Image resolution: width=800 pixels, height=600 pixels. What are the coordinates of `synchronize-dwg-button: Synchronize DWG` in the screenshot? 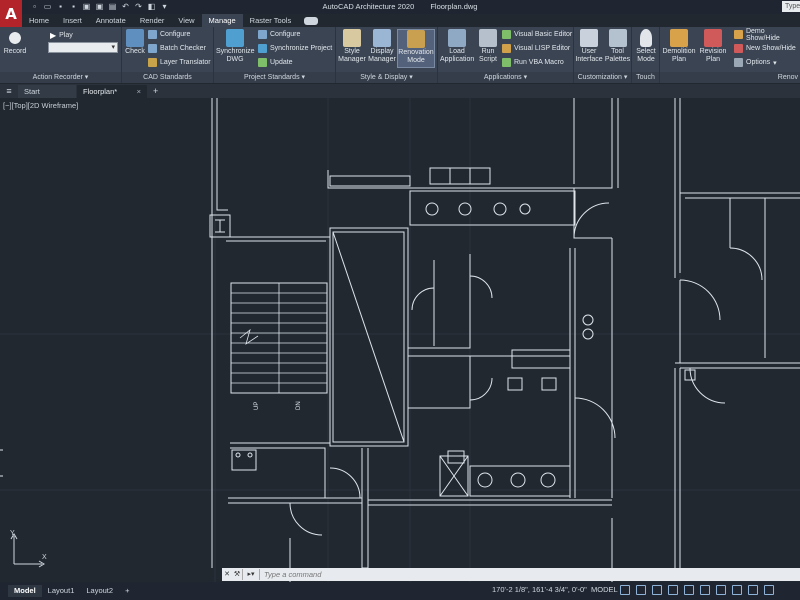 It's located at (235, 46).